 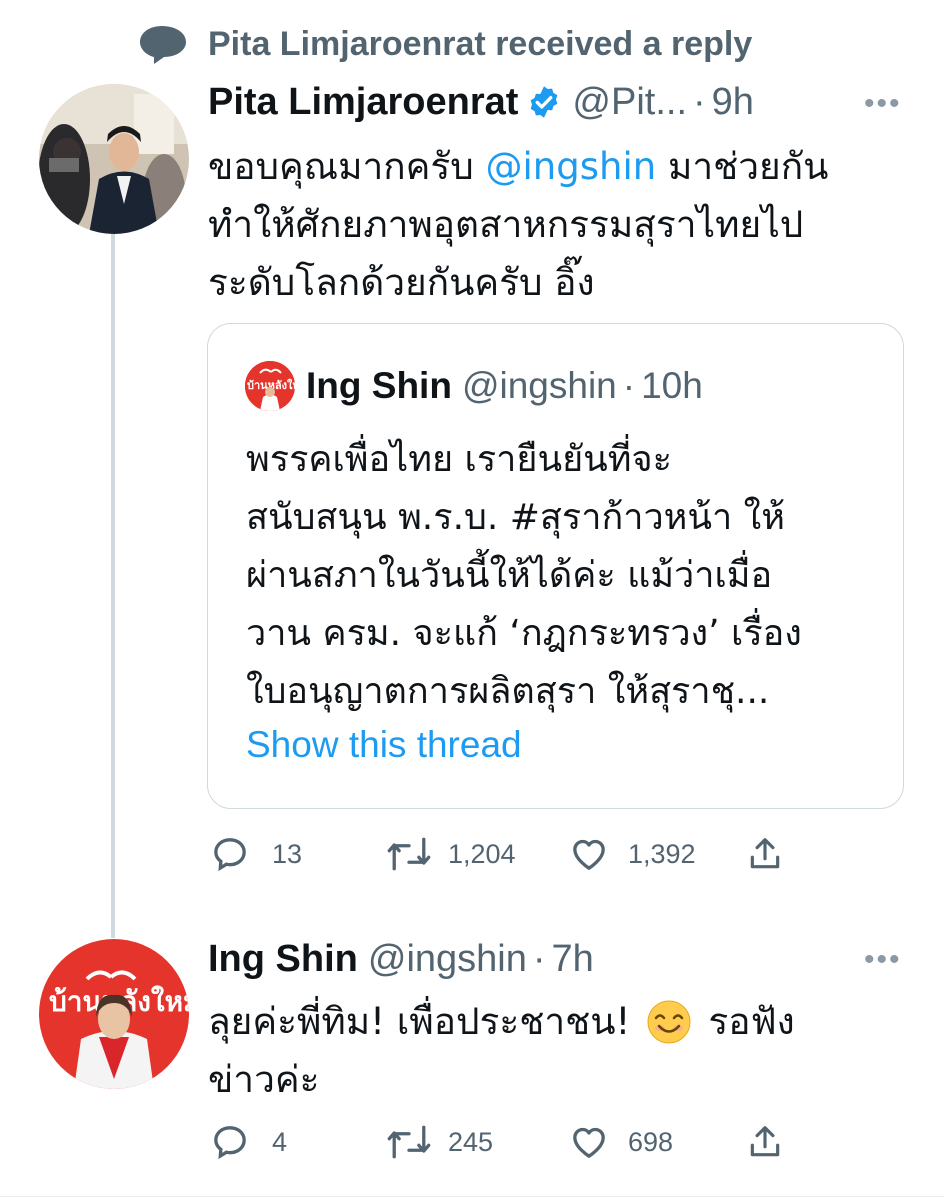 What do you see at coordinates (651, 1141) in the screenshot?
I see `like-count: 698` at bounding box center [651, 1141].